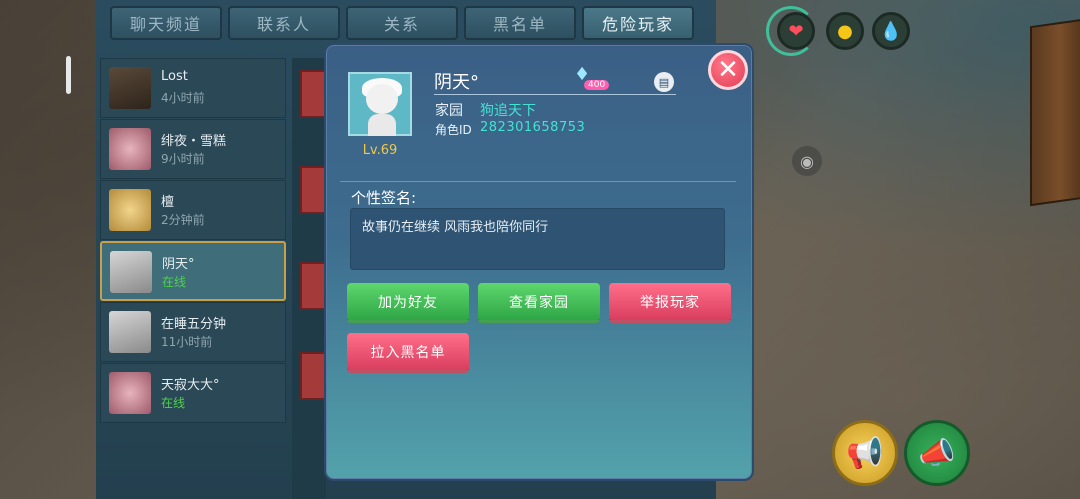 This screenshot has height=499, width=1080. Describe the element at coordinates (183, 98) in the screenshot. I see `friend-status: 4小时前` at that location.